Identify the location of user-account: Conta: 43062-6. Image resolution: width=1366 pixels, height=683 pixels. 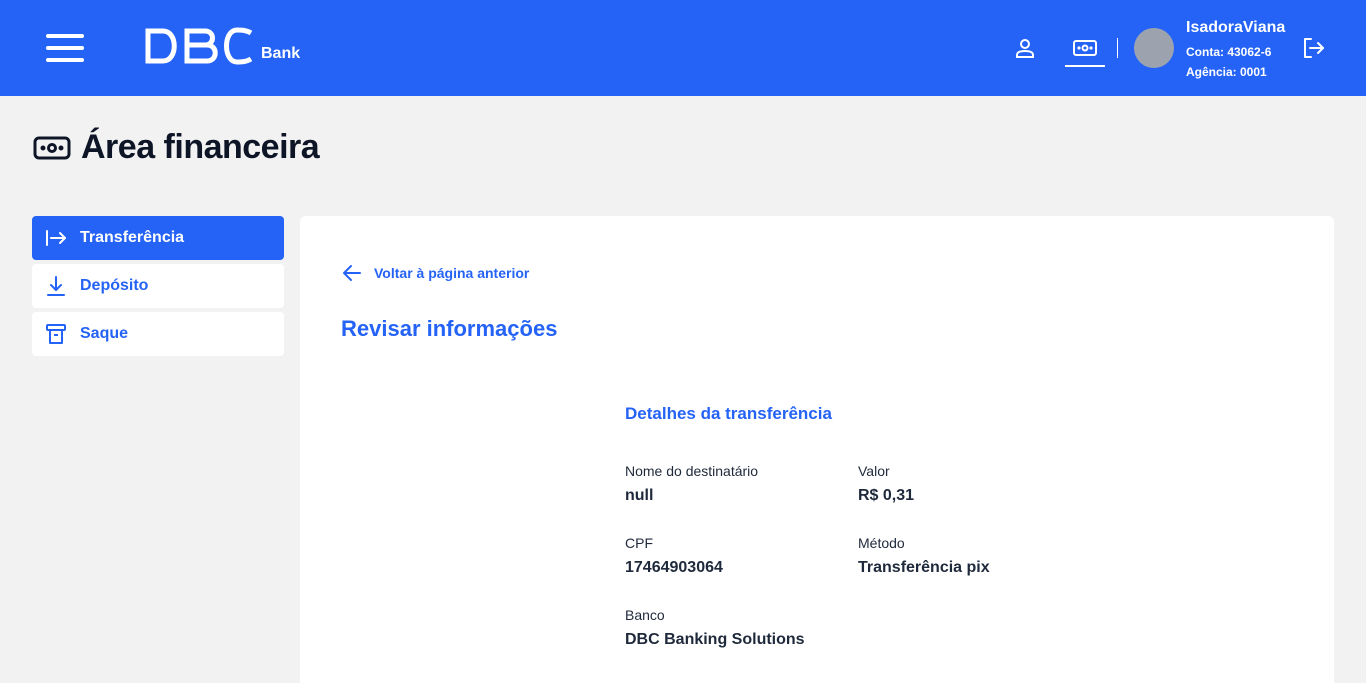
(1229, 52).